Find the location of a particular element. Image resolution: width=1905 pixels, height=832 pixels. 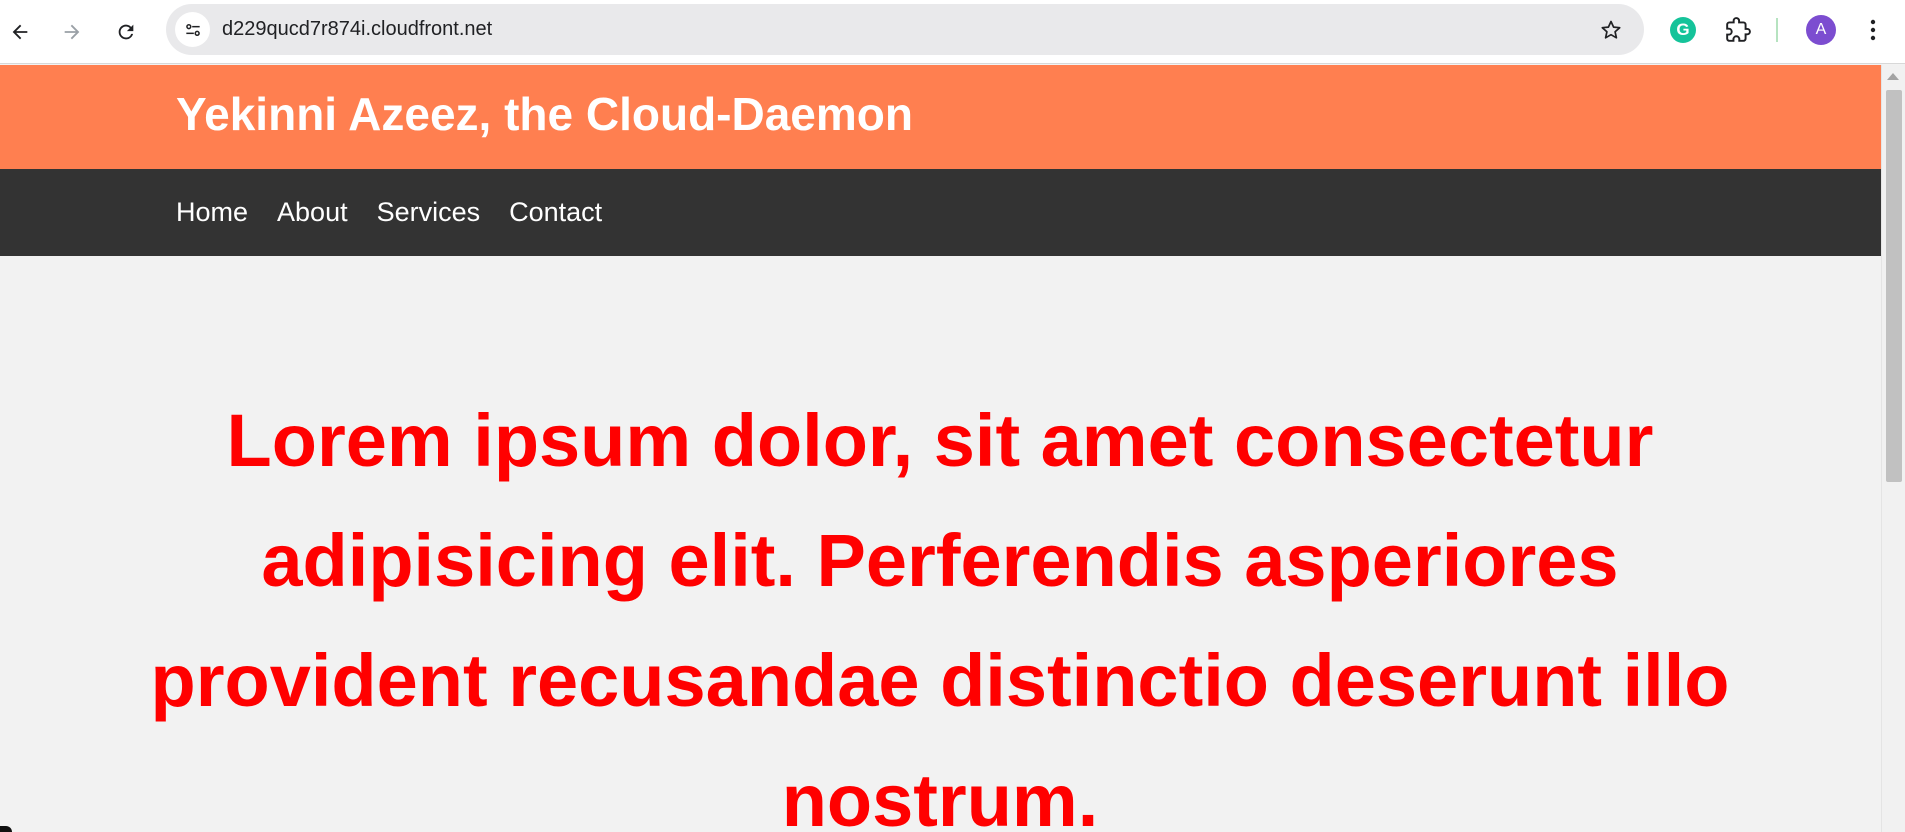

corner-fragment is located at coordinates (6, 829).